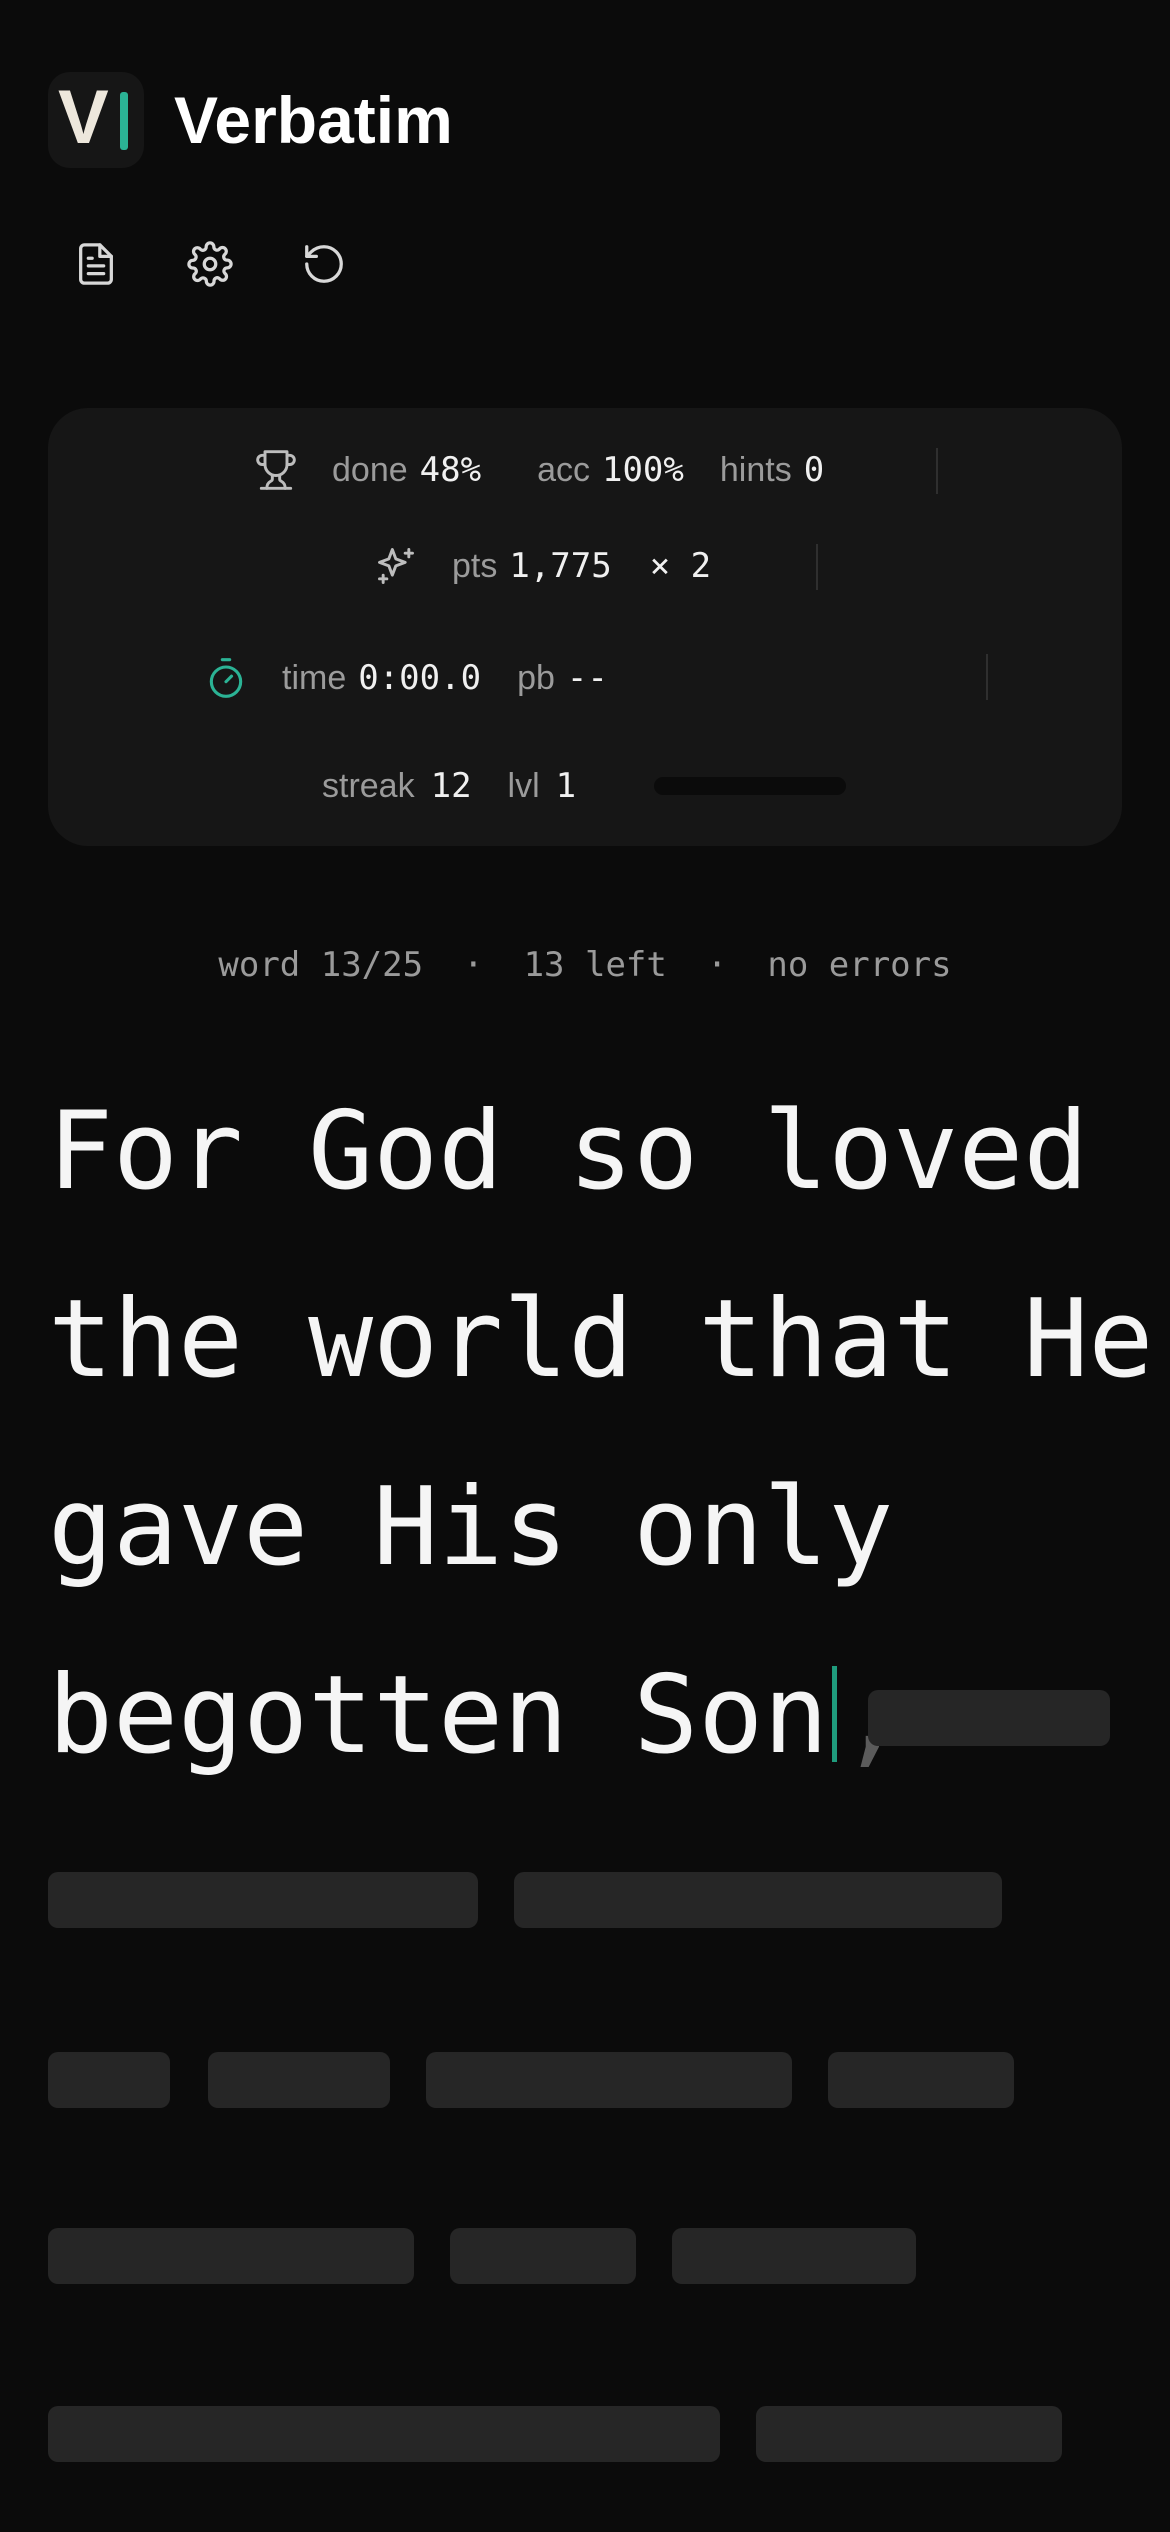 This screenshot has width=1170, height=2532. What do you see at coordinates (587, 678) in the screenshot?
I see `personal-best-value: --` at bounding box center [587, 678].